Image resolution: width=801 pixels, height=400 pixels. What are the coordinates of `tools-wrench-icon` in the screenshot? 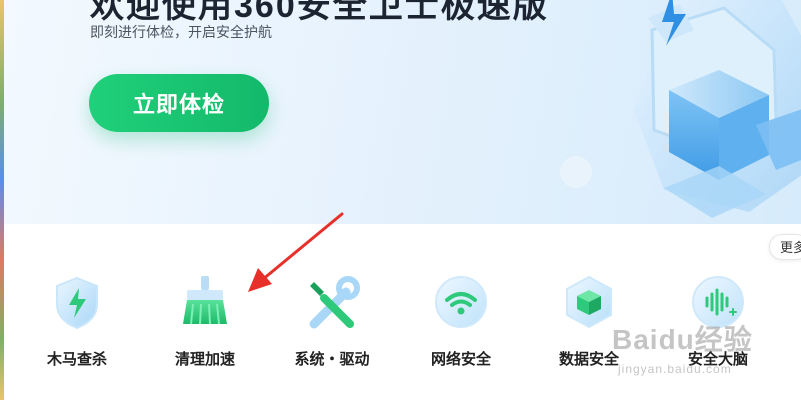 It's located at (334, 302).